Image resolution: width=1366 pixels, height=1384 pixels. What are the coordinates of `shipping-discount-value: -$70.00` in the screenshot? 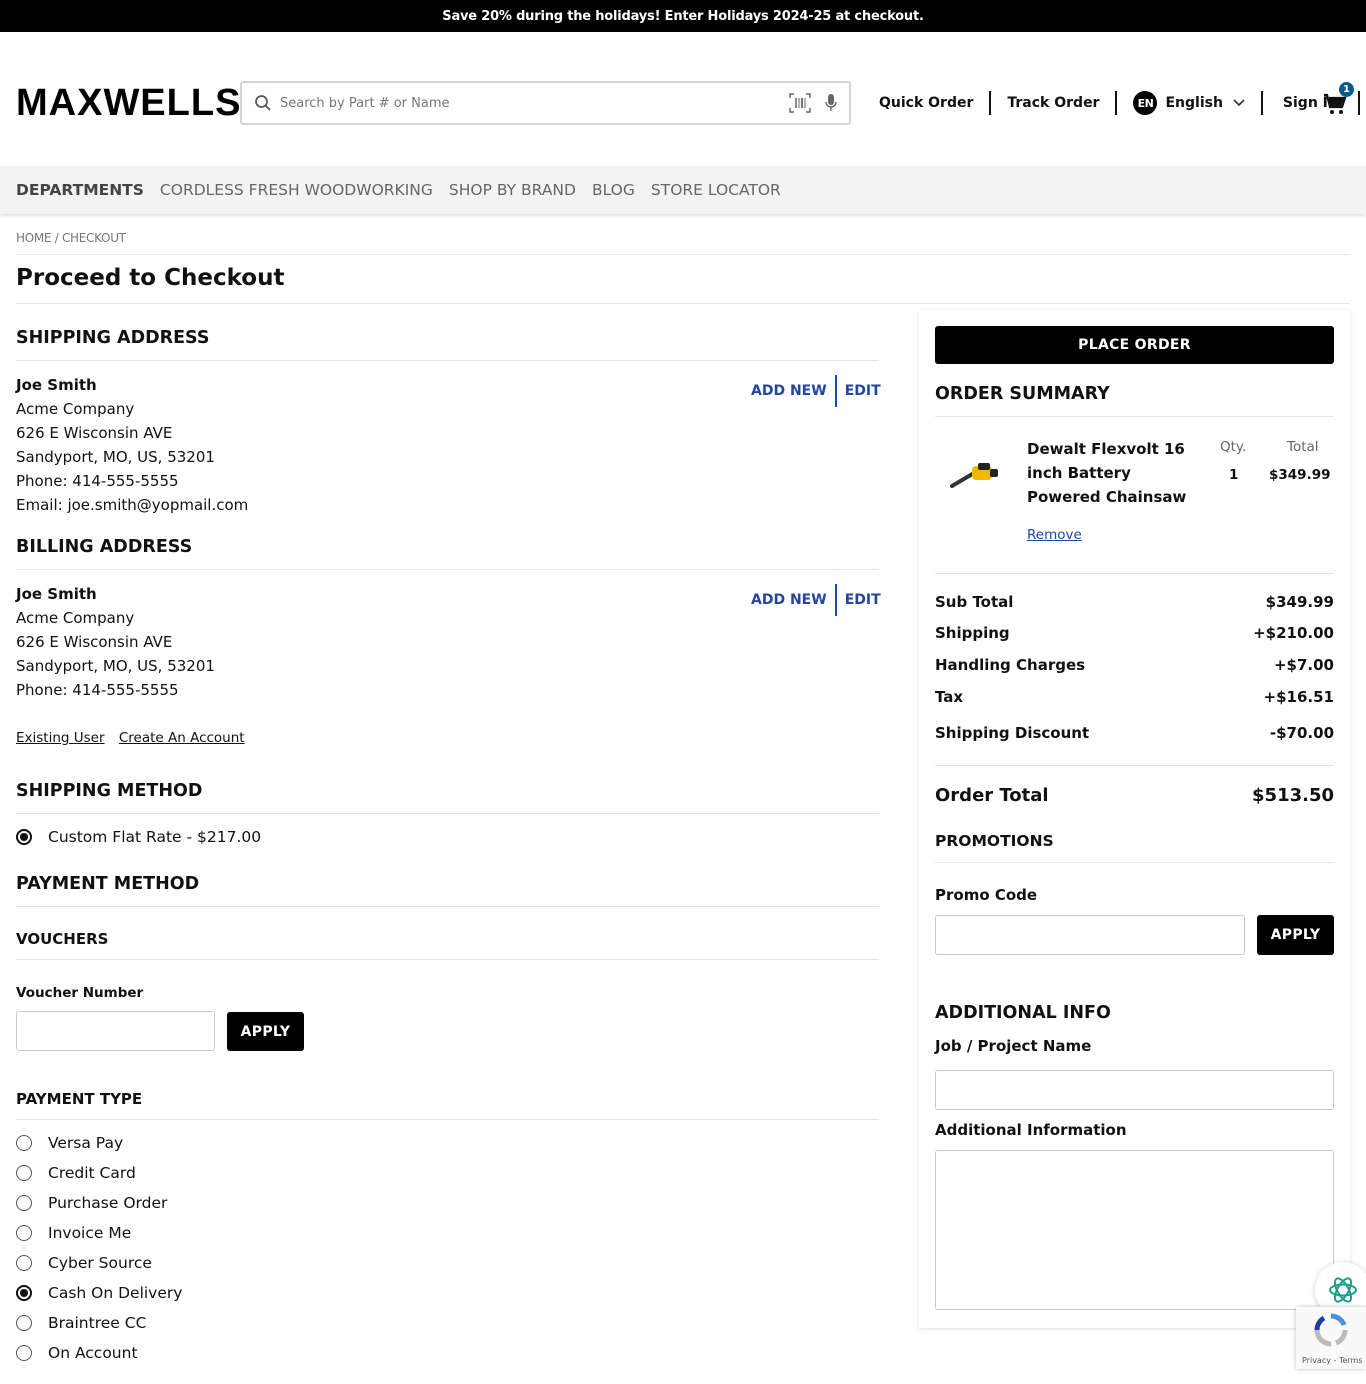 It's located at (1301, 733).